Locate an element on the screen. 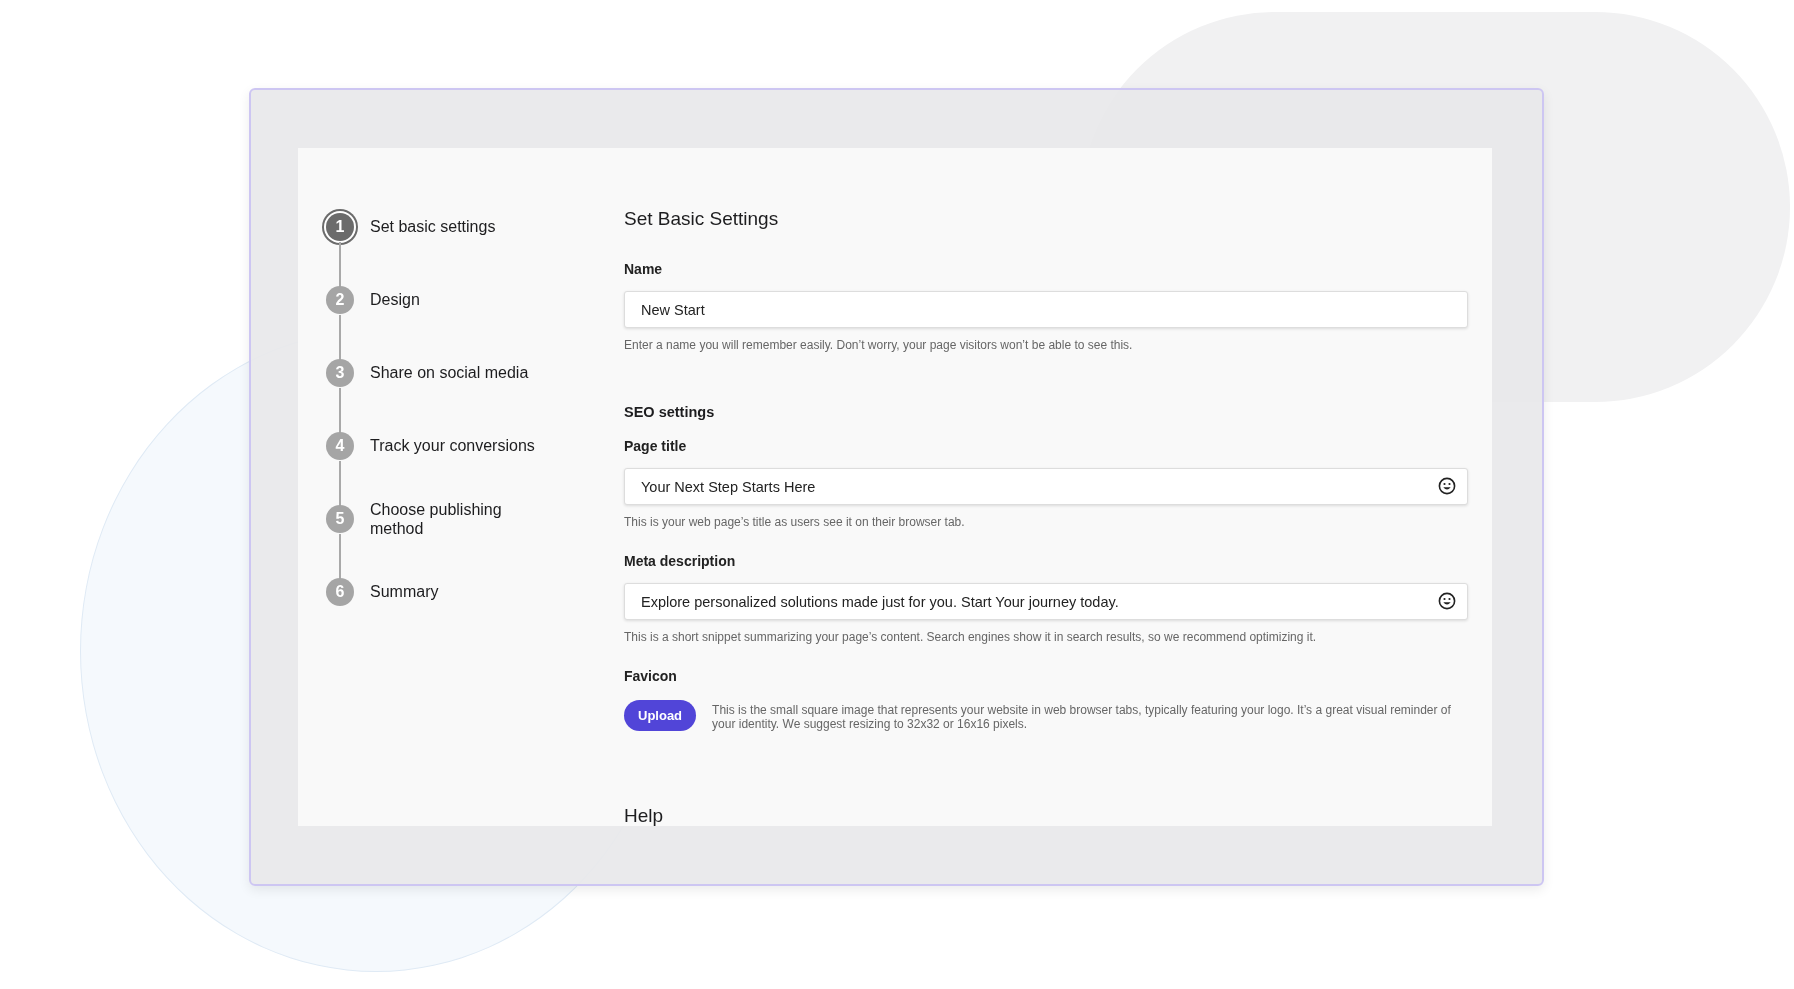 The width and height of the screenshot is (1794, 989). help-text: This is your web page’s title as users see it on their browser tab. is located at coordinates (794, 522).